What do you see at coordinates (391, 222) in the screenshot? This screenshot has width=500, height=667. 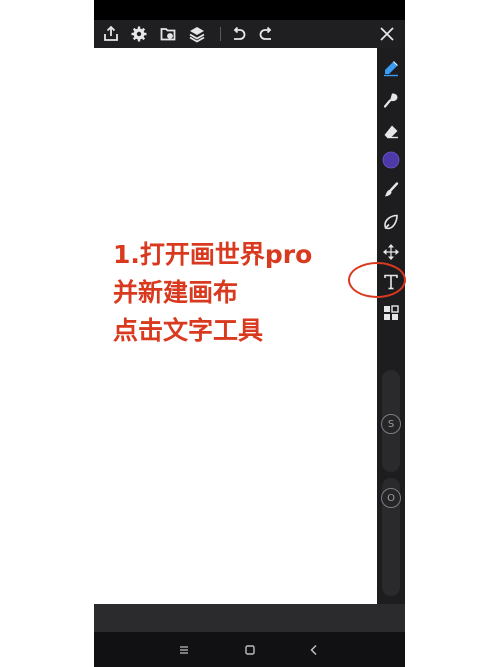 I see `lasso-icon` at bounding box center [391, 222].